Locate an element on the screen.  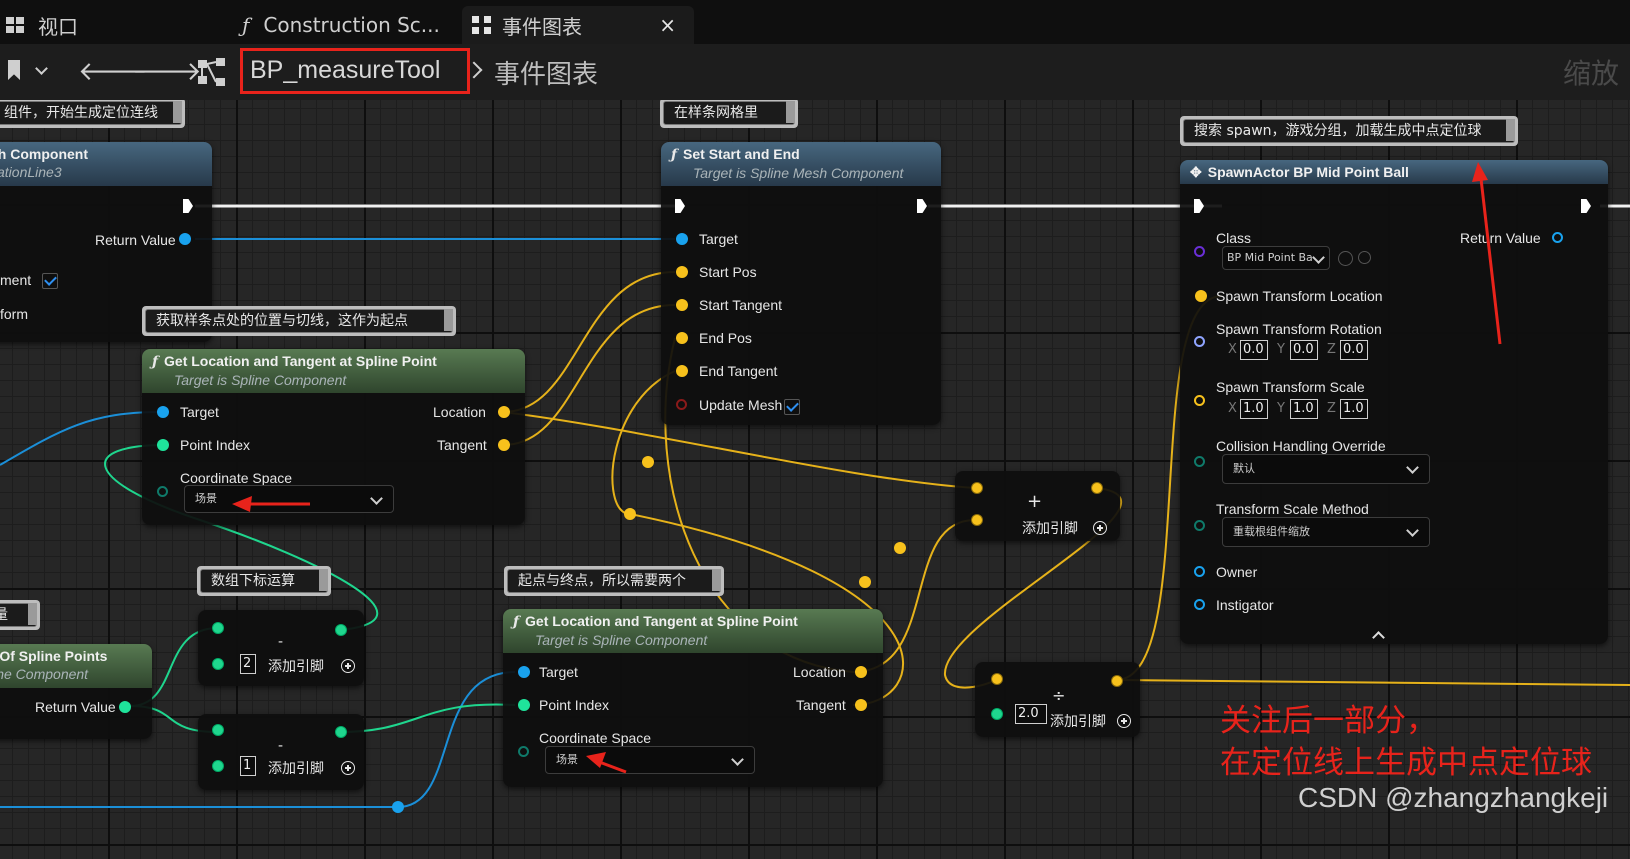
breadcrumb-blueprint: BP_measureTool is located at coordinates (345, 70).